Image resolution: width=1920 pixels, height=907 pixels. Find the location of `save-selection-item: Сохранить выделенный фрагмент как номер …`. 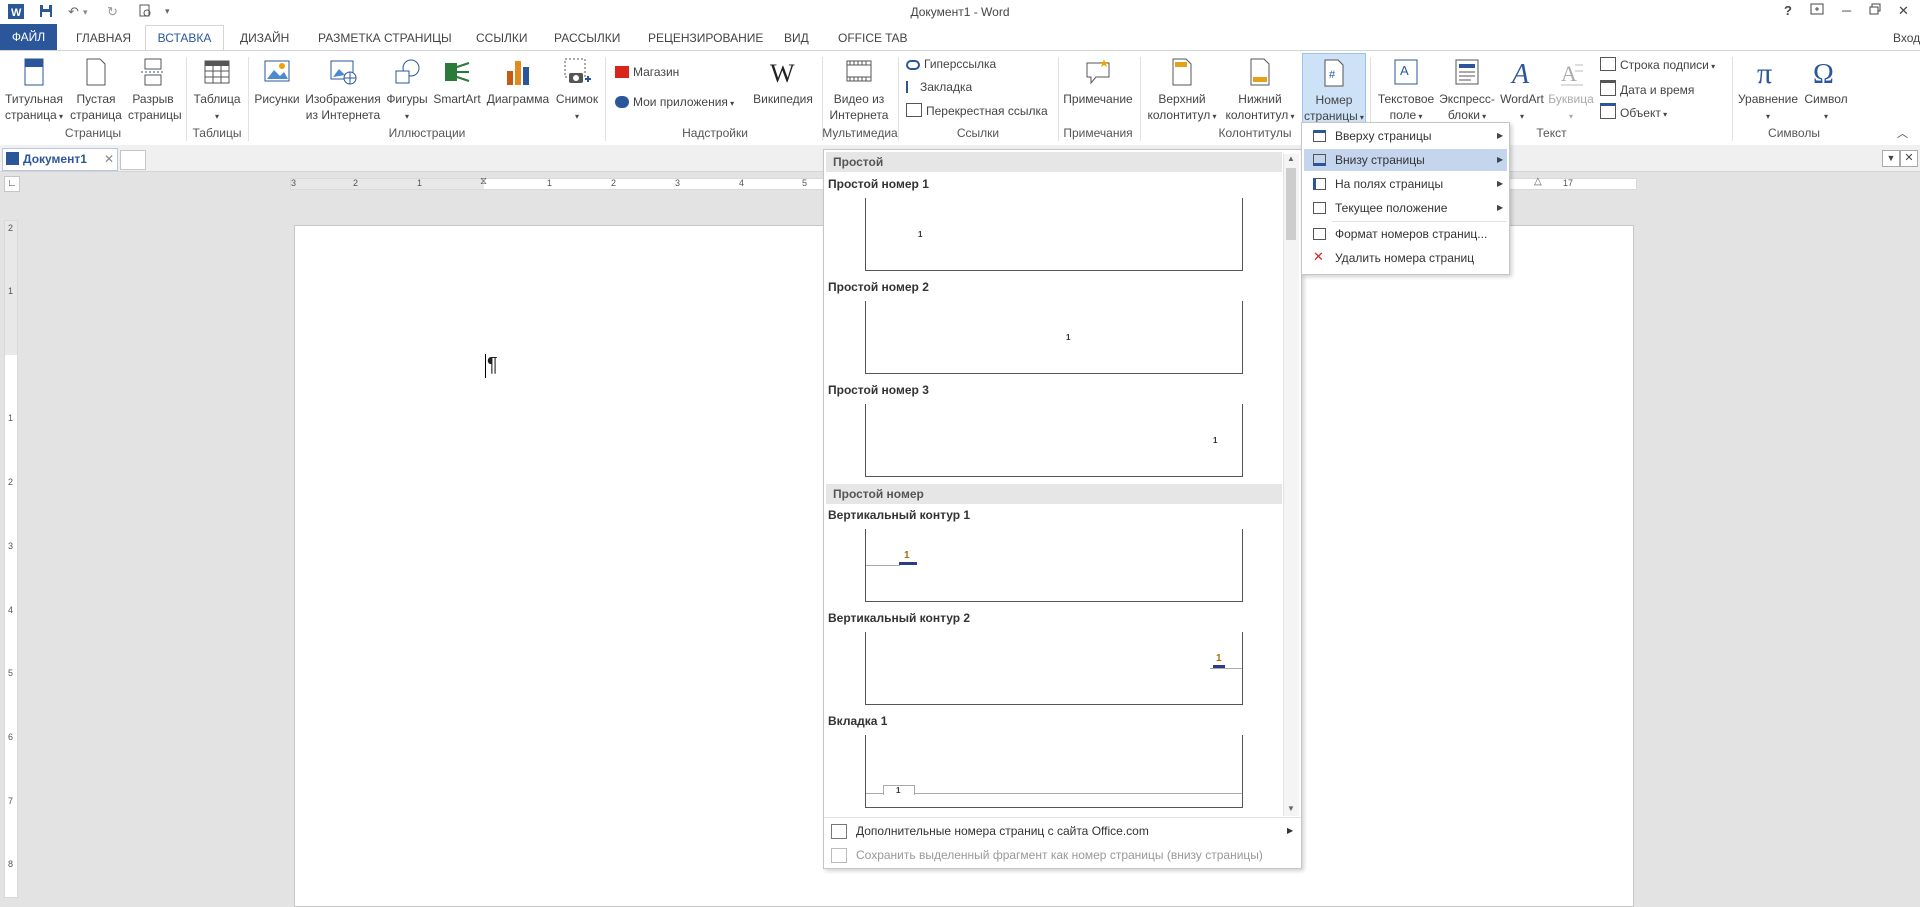

save-selection-item: Сохранить выделенный фрагмент как номер … is located at coordinates (1062, 855).